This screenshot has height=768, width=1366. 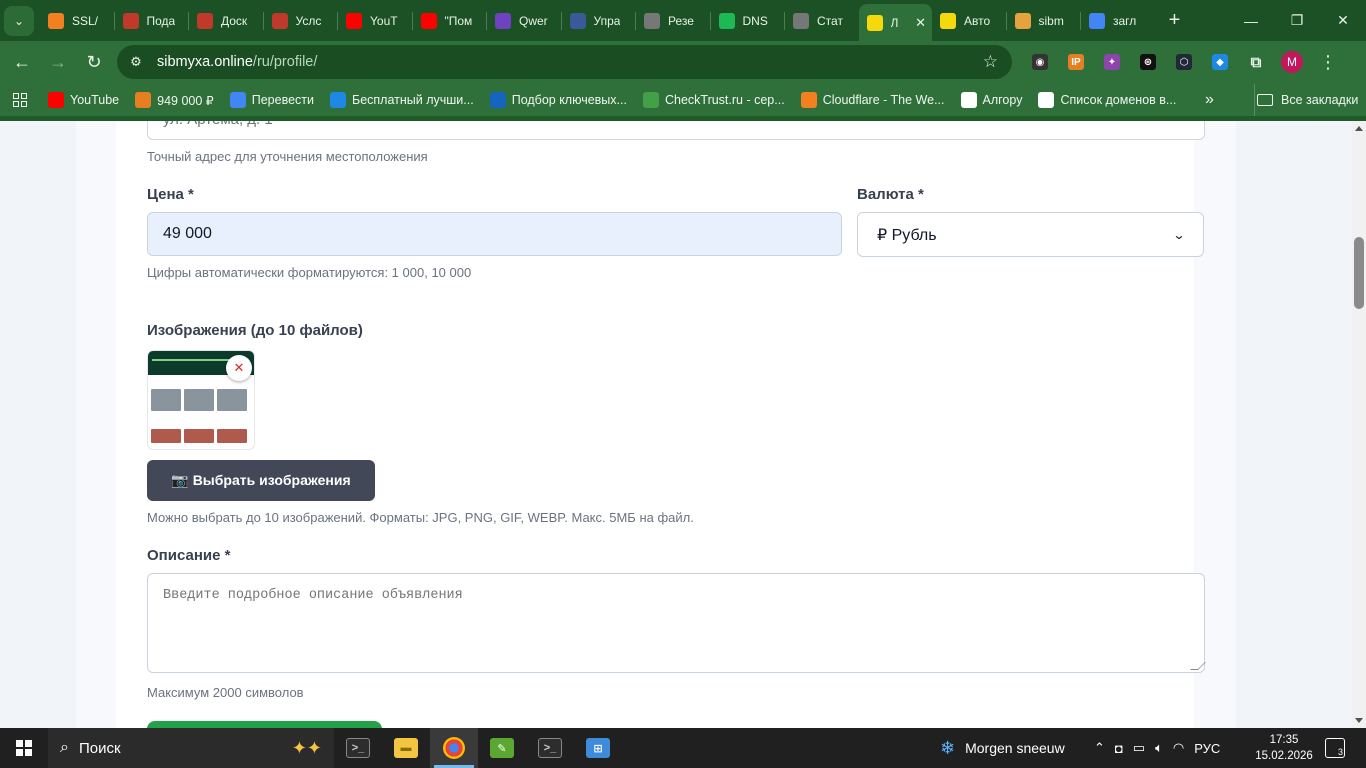 I want to click on clock: 17:35 15.02.2026, so click(x=1284, y=748).